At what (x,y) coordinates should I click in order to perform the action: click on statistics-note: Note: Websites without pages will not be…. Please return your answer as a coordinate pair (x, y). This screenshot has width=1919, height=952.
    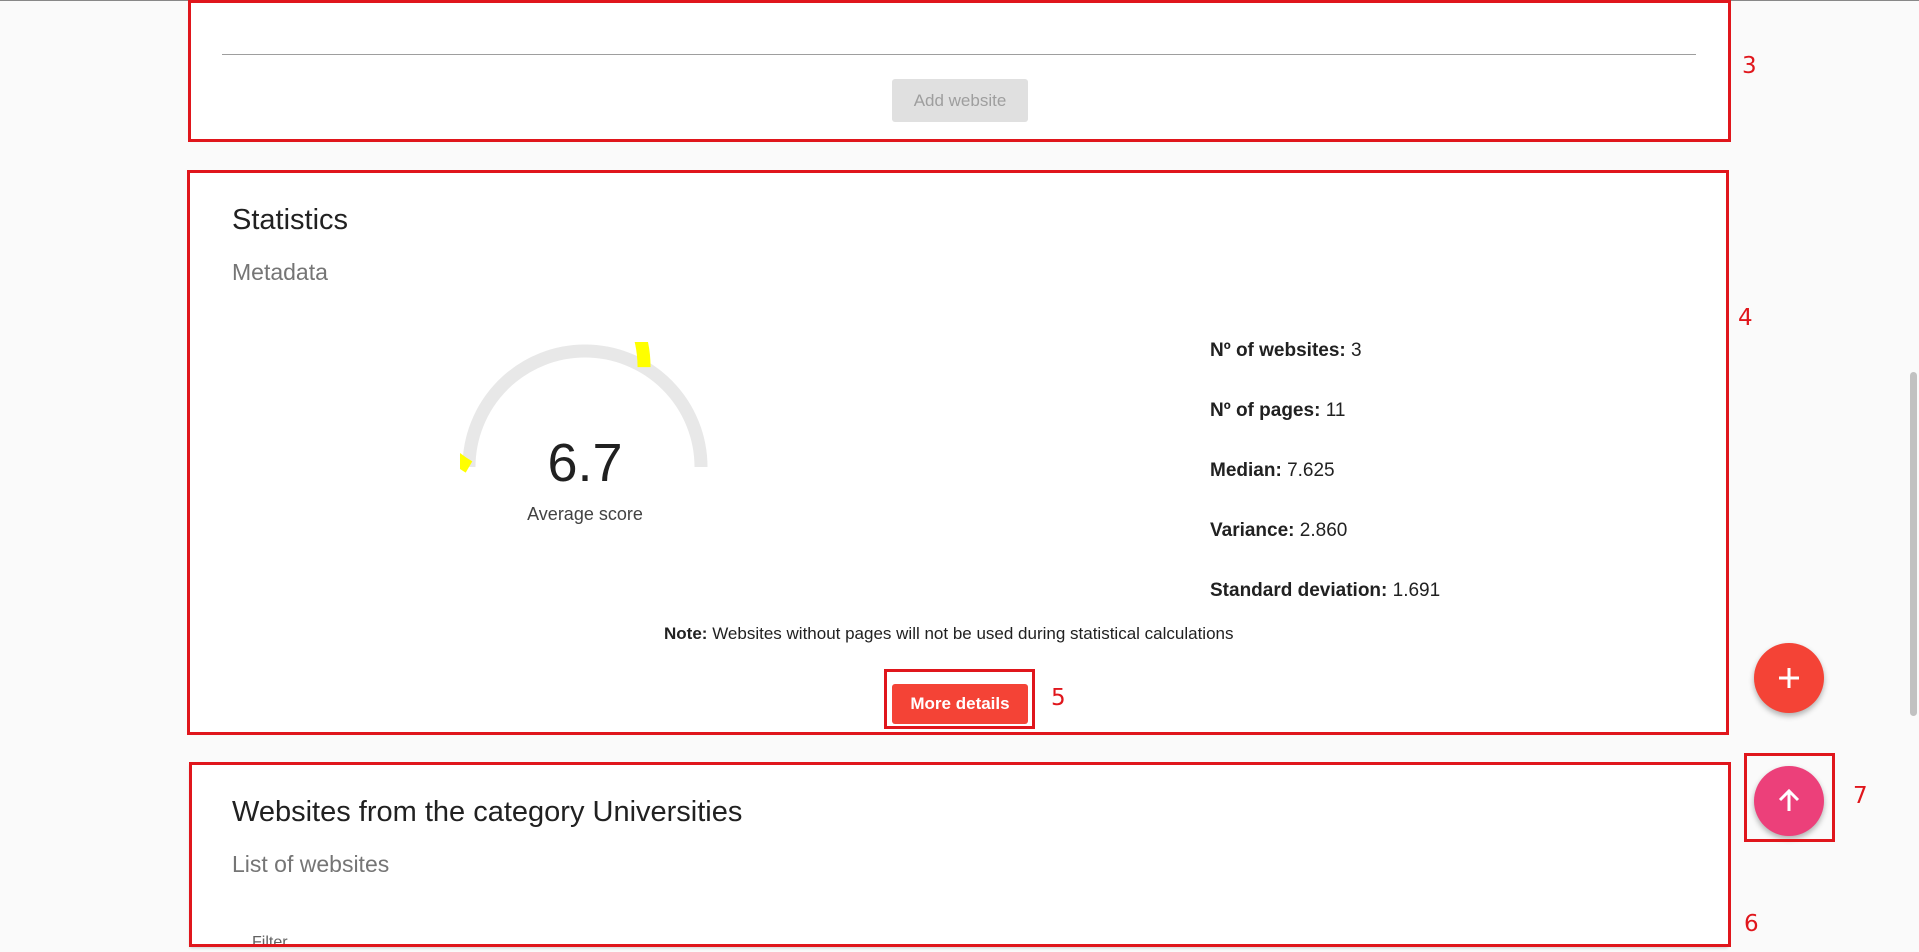
    Looking at the image, I should click on (949, 634).